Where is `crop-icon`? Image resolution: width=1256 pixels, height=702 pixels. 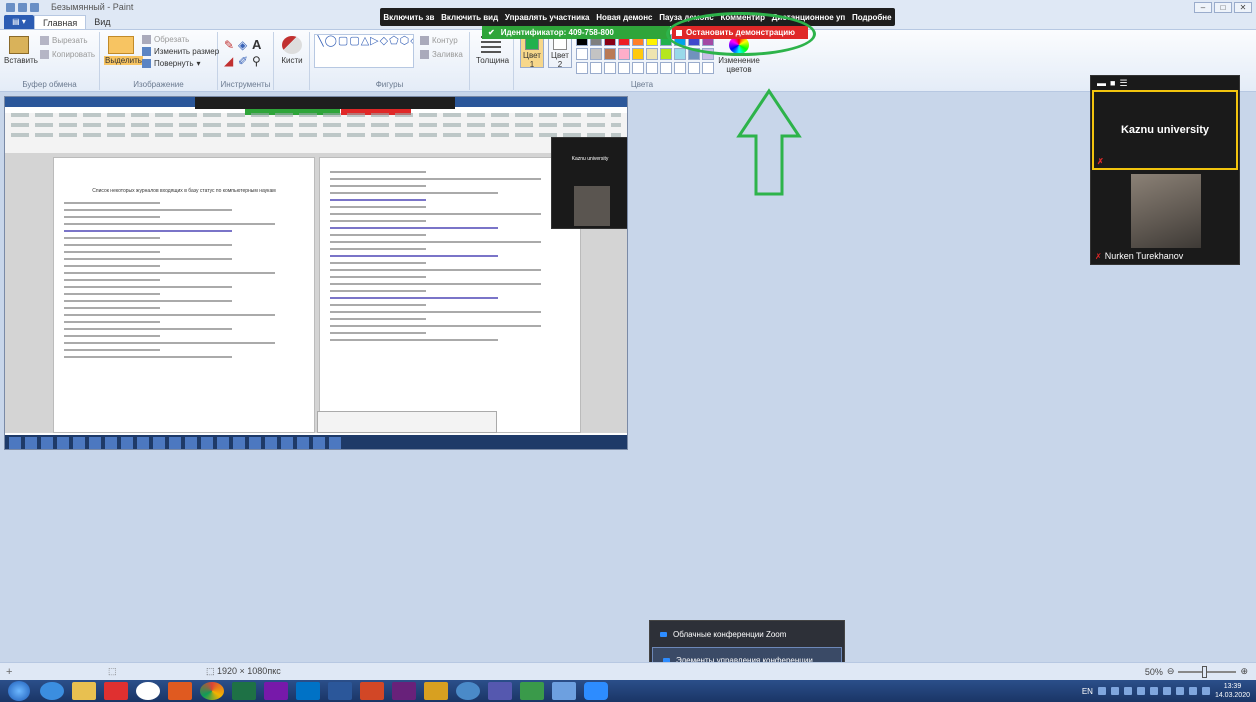
crop-icon is located at coordinates (146, 39).